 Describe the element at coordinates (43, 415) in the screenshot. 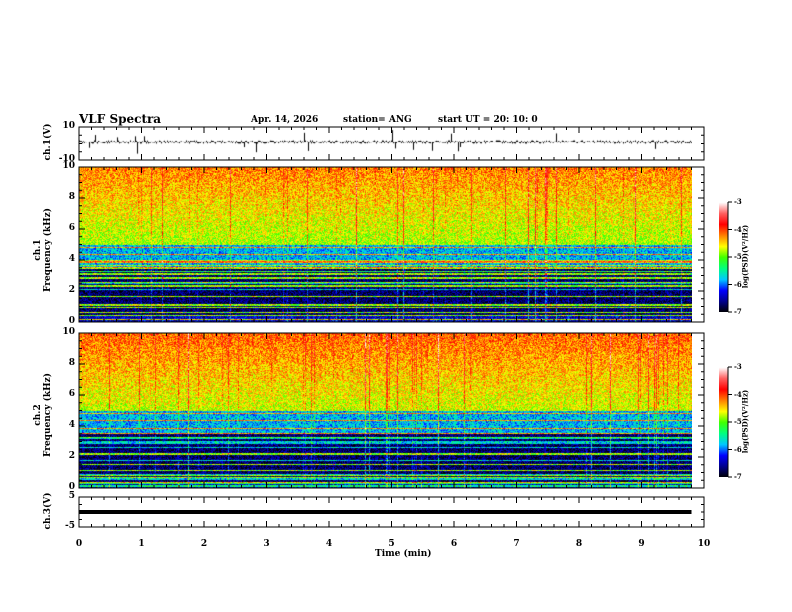

I see `spec2-ylabel: ch.2 Frequency (kHz)` at that location.